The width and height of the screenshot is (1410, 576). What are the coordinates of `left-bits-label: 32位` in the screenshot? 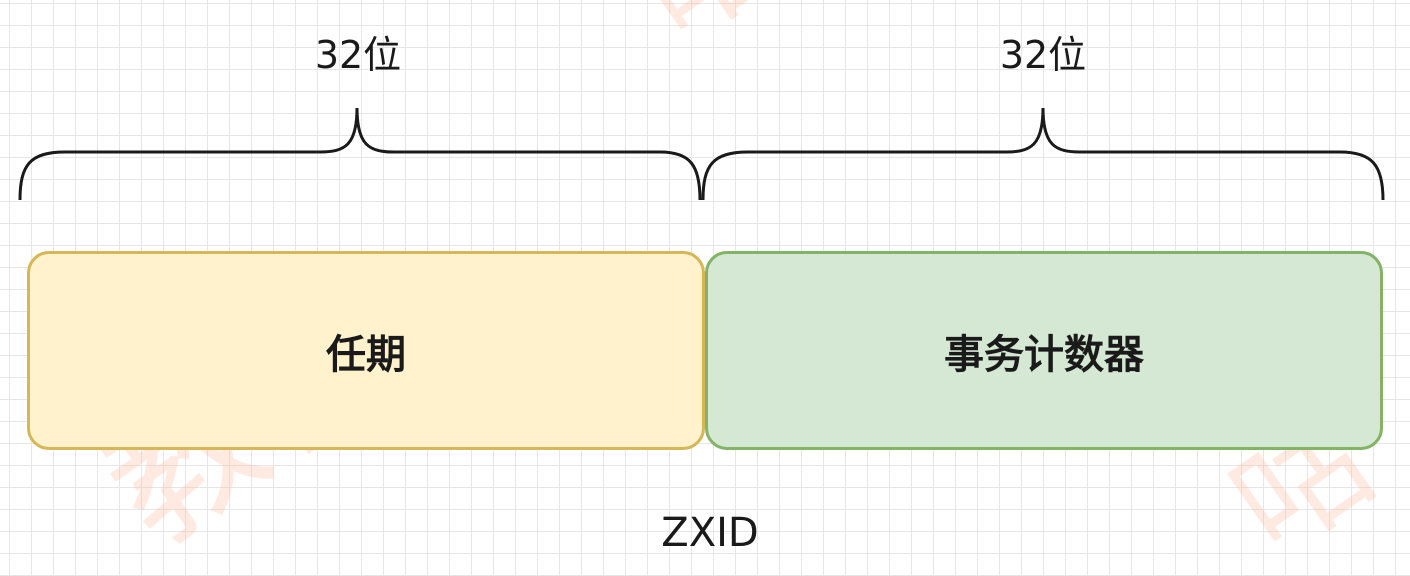 It's located at (358, 55).